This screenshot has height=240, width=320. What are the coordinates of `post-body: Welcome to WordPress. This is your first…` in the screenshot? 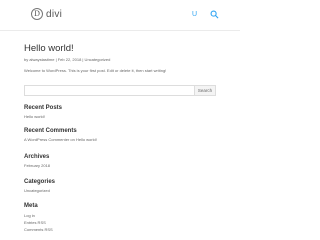 It's located at (95, 70).